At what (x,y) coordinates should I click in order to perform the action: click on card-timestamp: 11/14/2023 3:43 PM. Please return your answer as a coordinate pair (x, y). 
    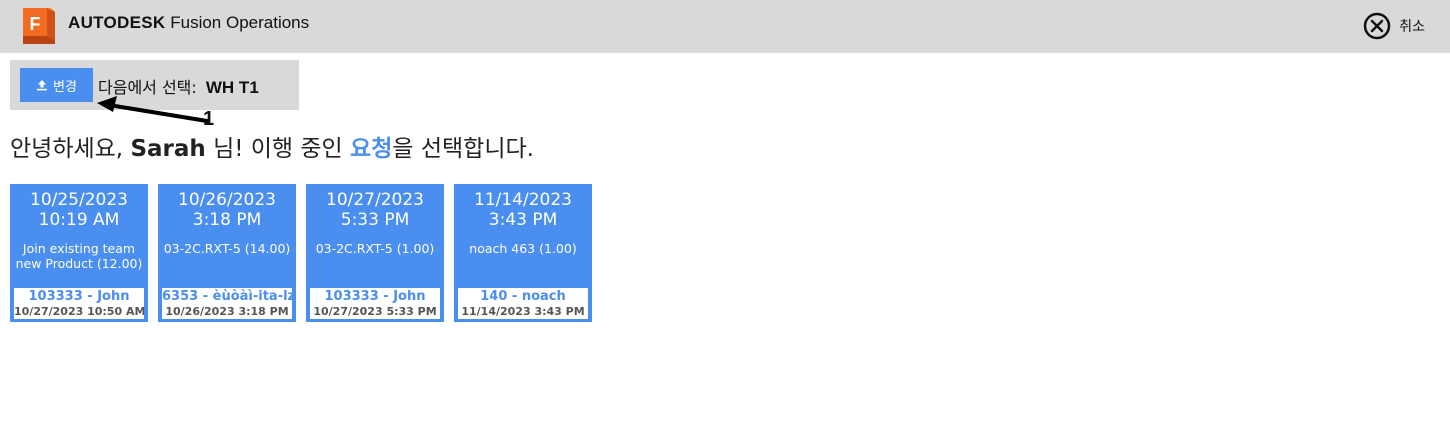
    Looking at the image, I should click on (523, 311).